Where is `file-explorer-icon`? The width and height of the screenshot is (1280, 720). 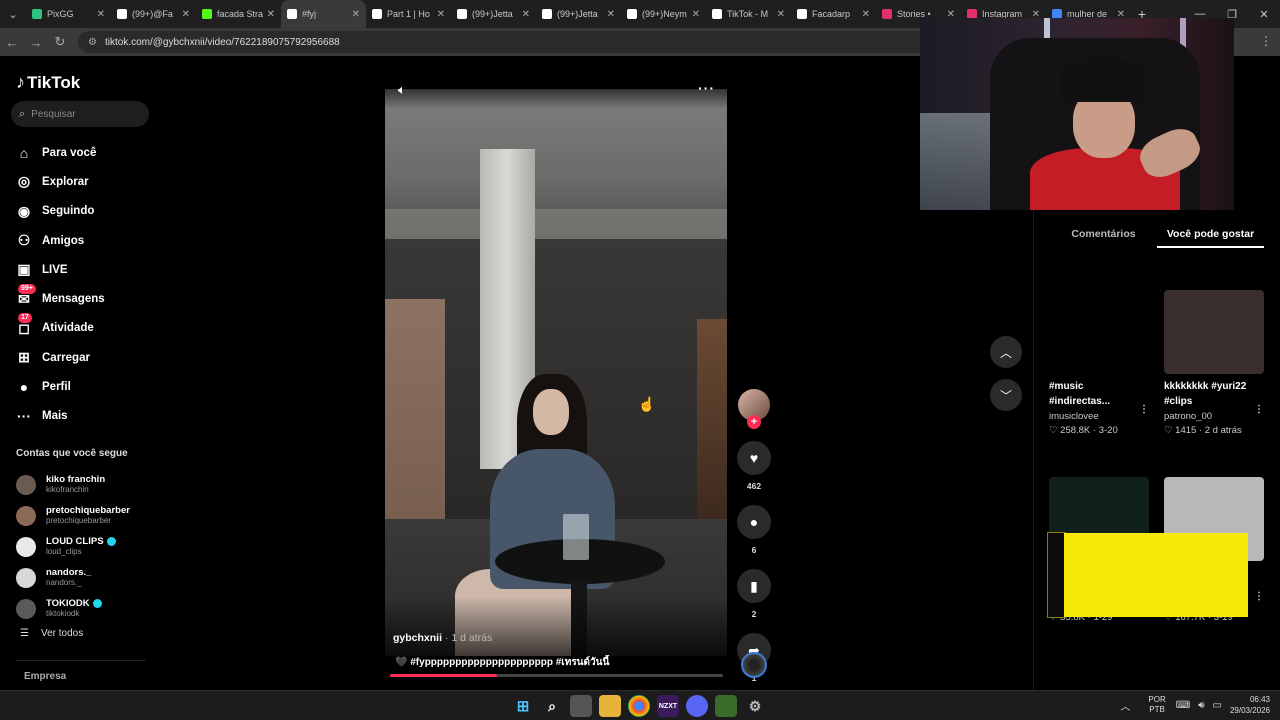 file-explorer-icon is located at coordinates (610, 706).